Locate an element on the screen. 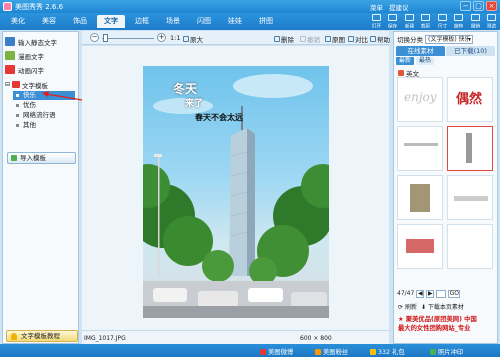  template-tree-header: ⊟ 文字模板 is located at coordinates (41, 84).